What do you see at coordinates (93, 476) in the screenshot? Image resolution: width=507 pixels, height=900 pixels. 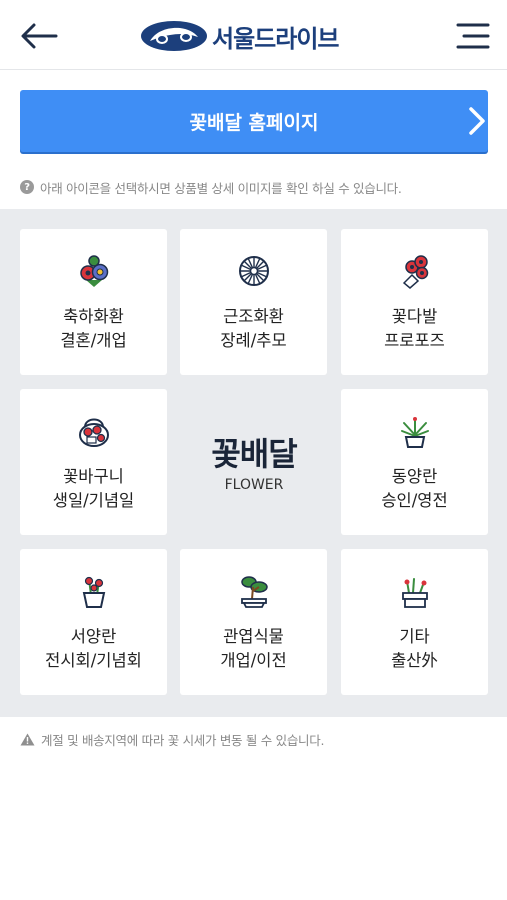 I see `category-label: 꽃바구니` at bounding box center [93, 476].